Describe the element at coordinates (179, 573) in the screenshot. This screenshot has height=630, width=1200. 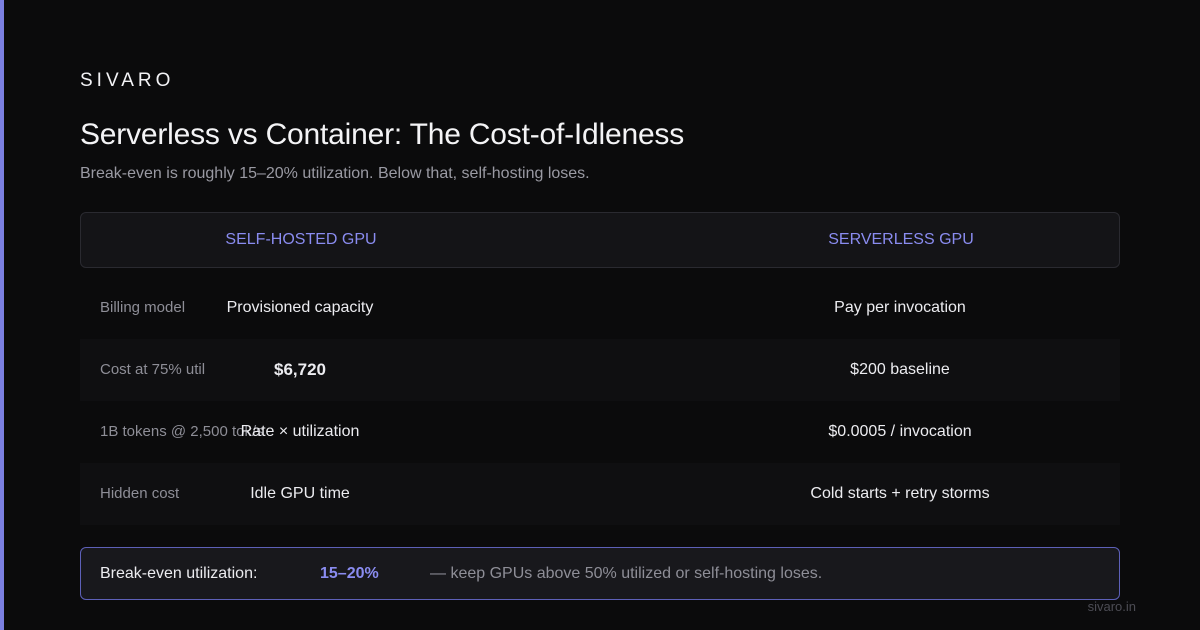
I see `callout-label: Break-even utilization:` at that location.